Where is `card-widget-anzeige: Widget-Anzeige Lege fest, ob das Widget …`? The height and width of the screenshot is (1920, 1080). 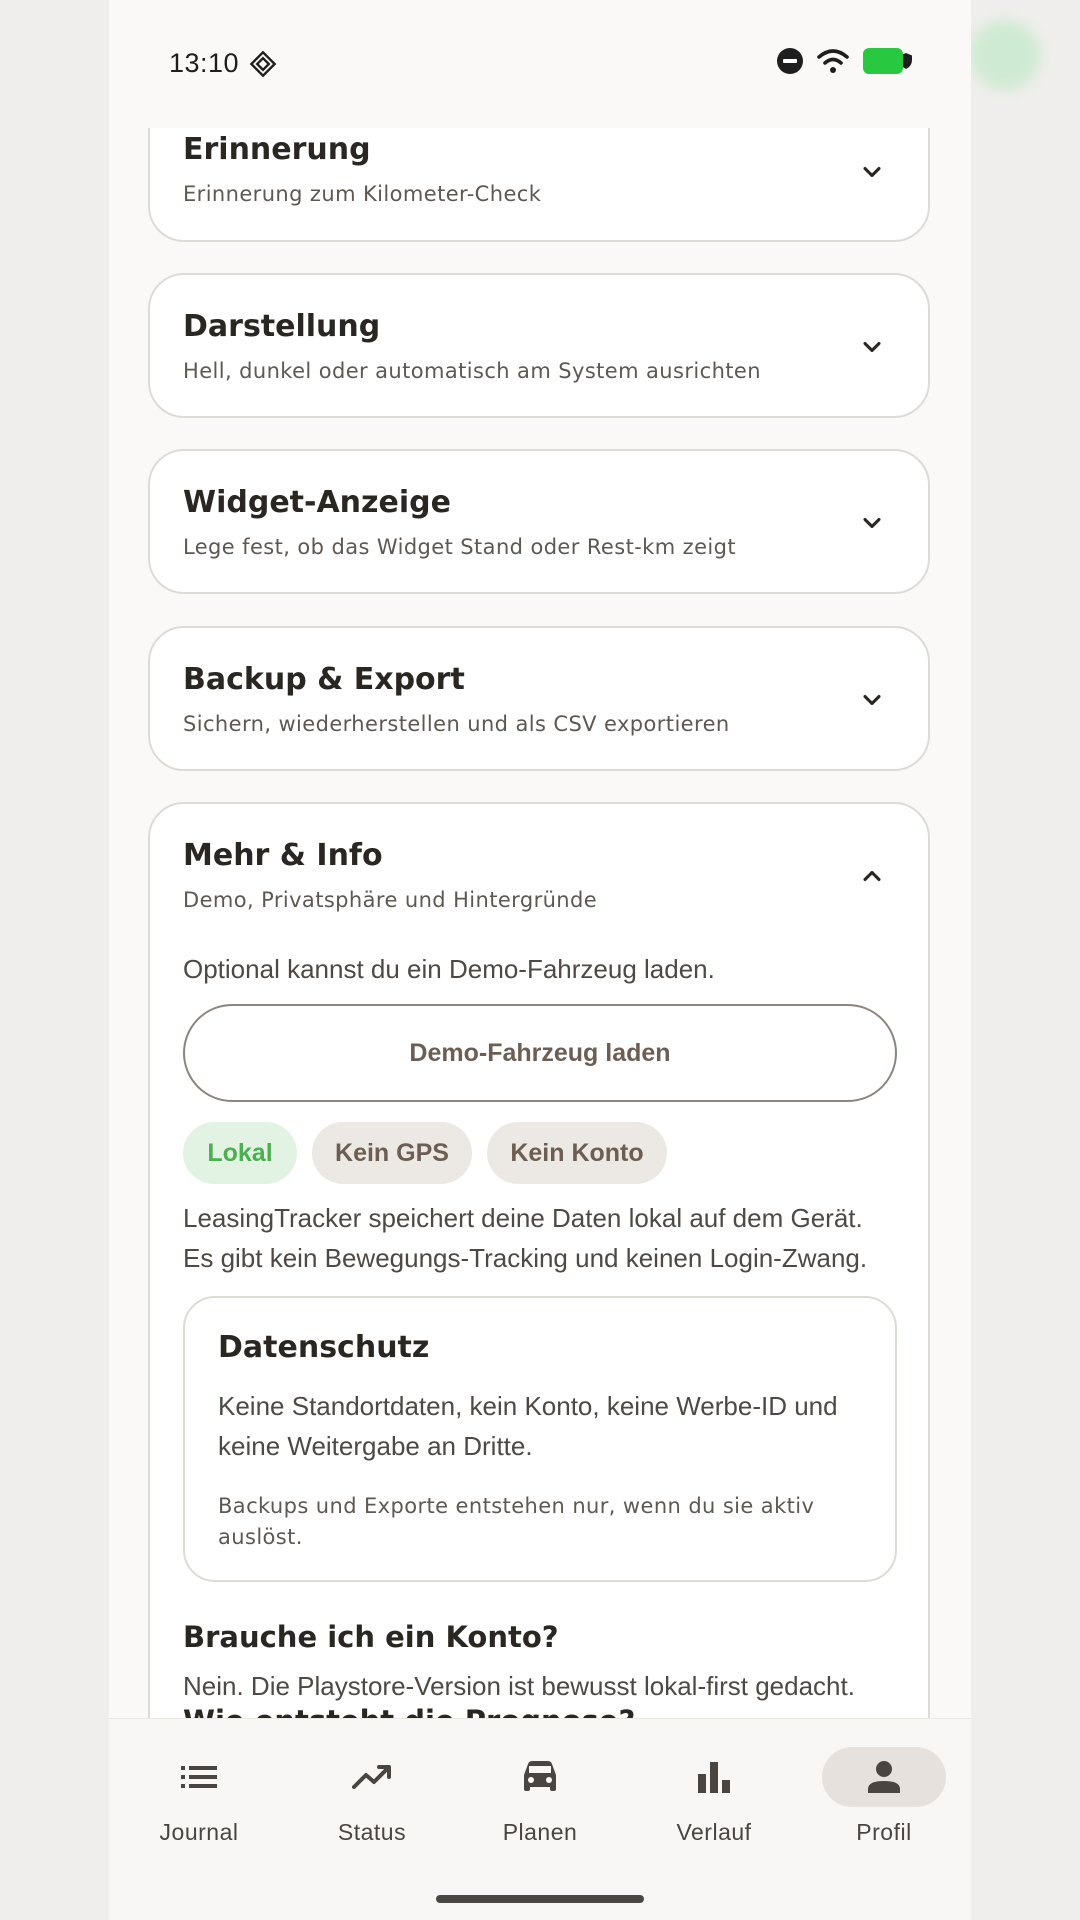 card-widget-anzeige: Widget-Anzeige Lege fest, ob das Widget … is located at coordinates (539, 521).